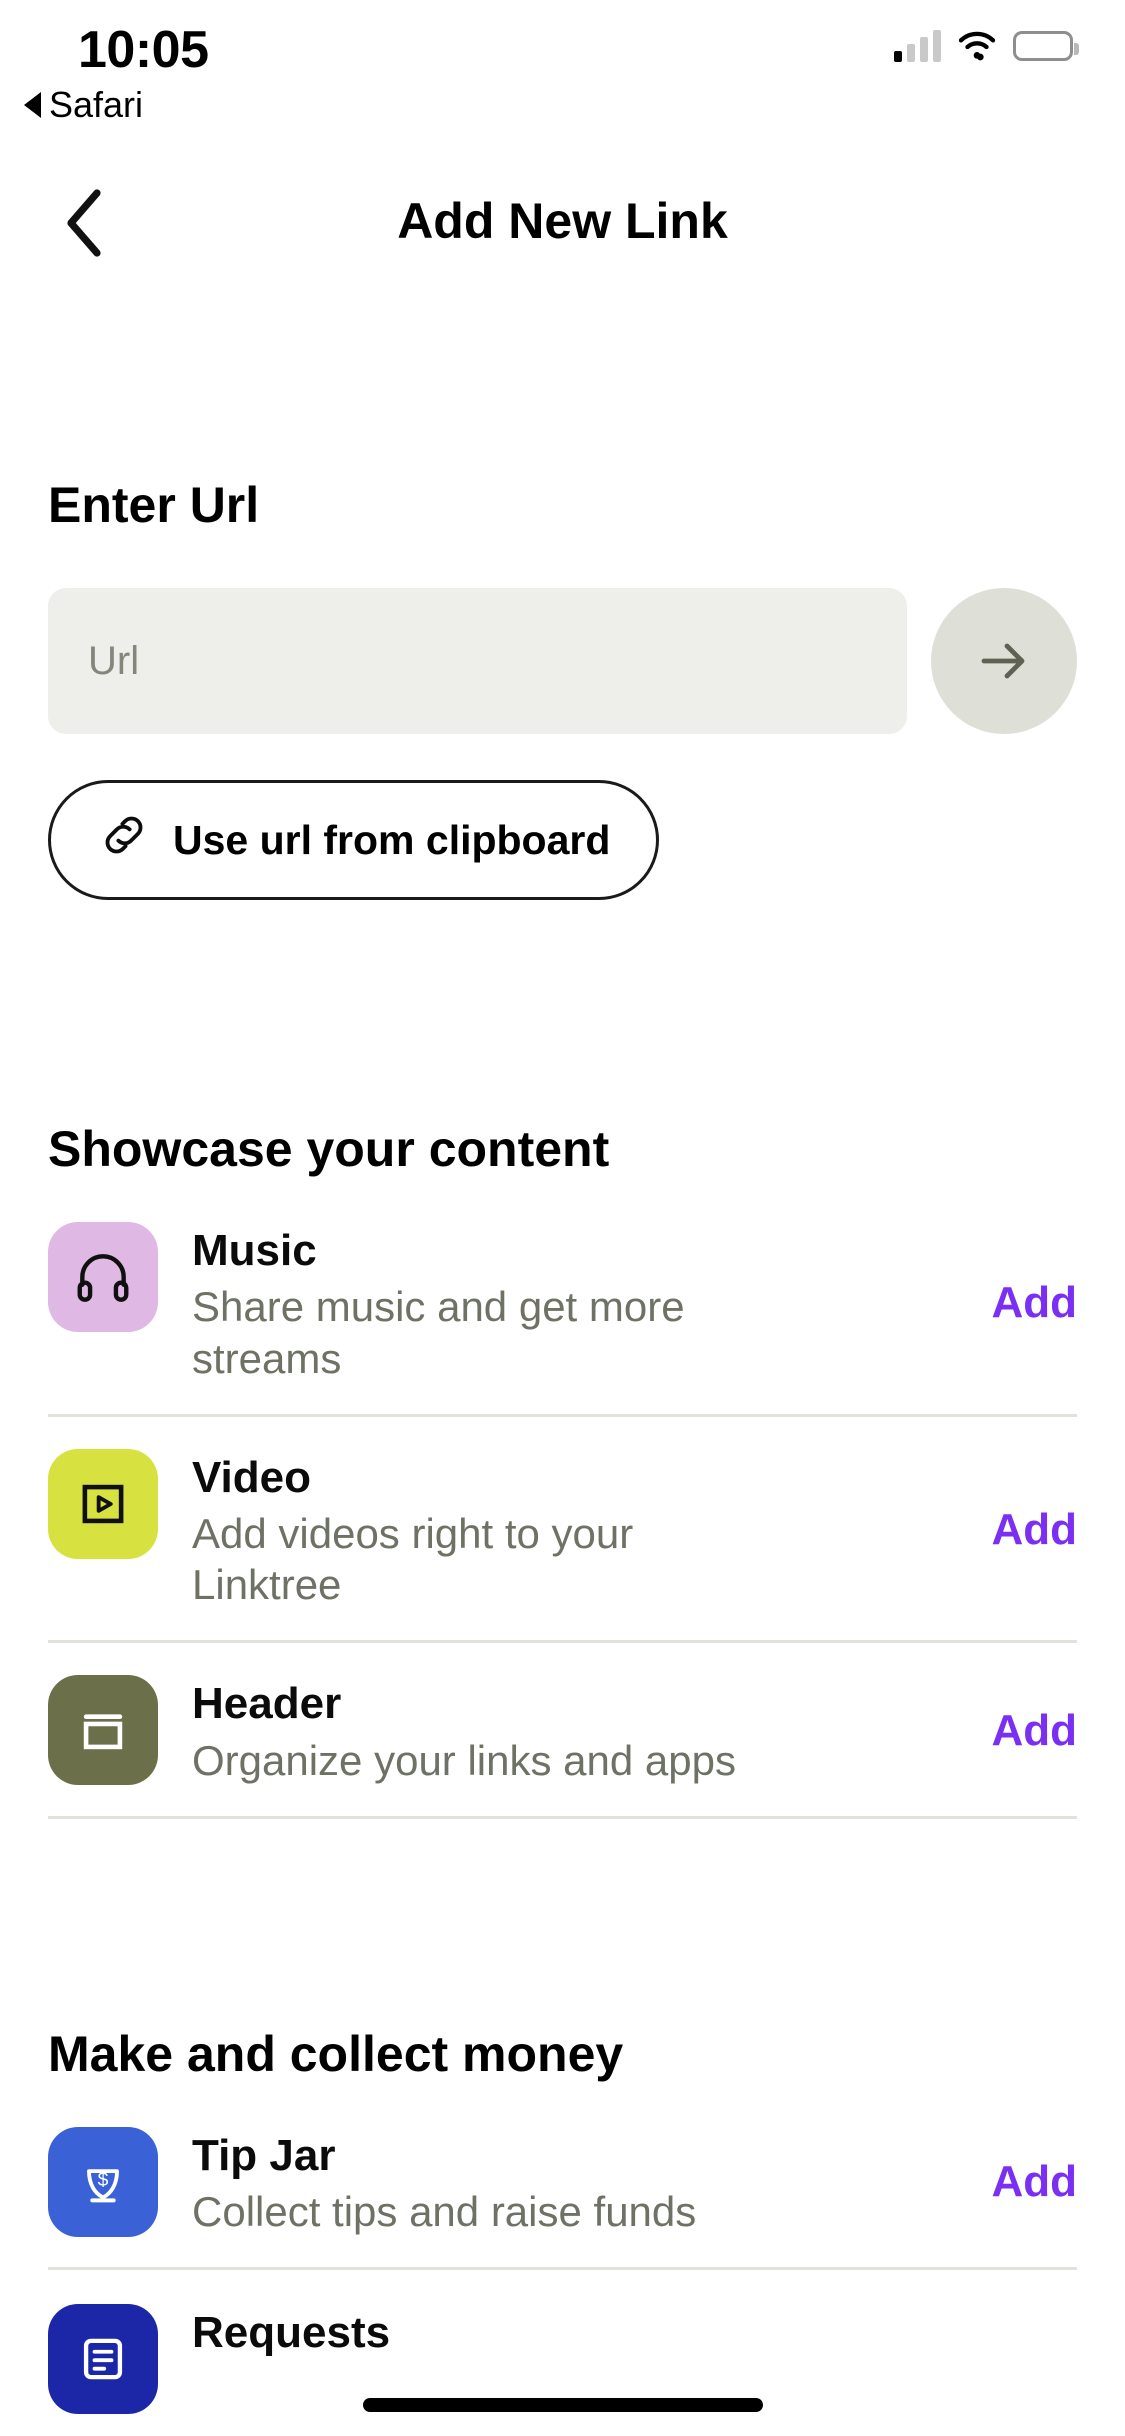  I want to click on header-description: Organize your links and apps, so click(464, 1760).